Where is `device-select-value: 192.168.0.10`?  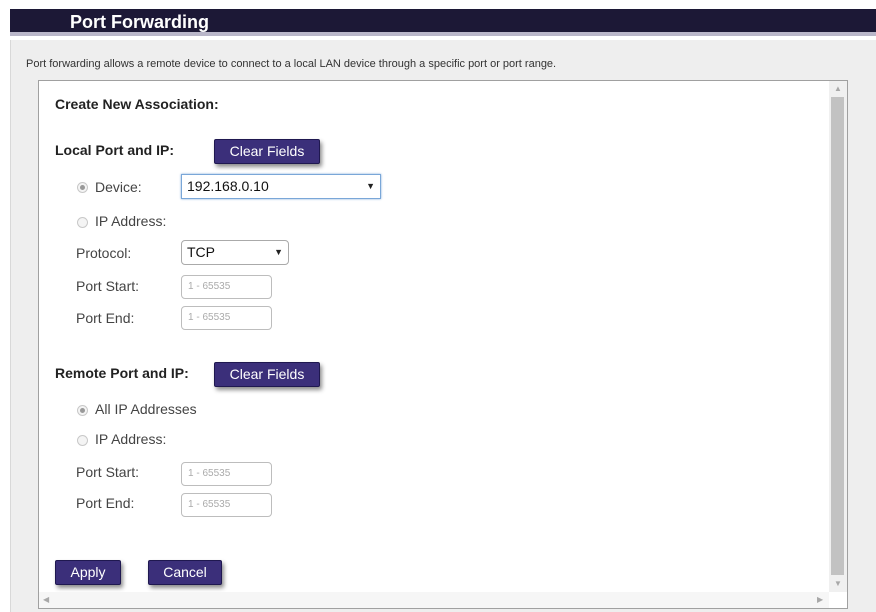
device-select-value: 192.168.0.10 is located at coordinates (228, 186).